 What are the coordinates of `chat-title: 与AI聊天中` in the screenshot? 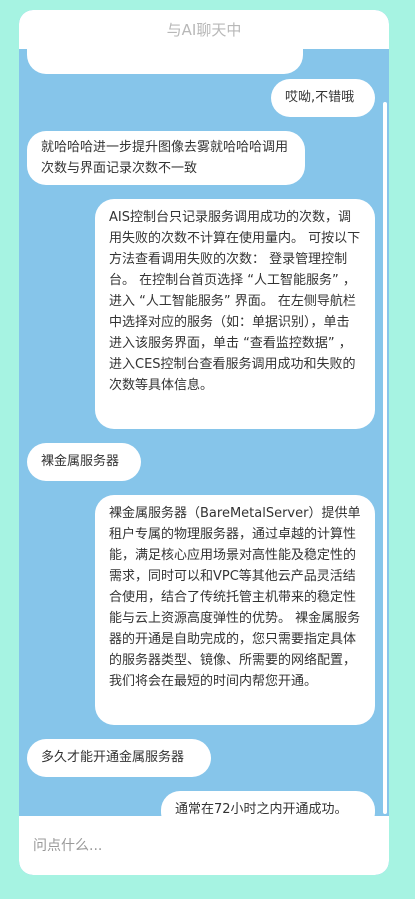 It's located at (204, 30).